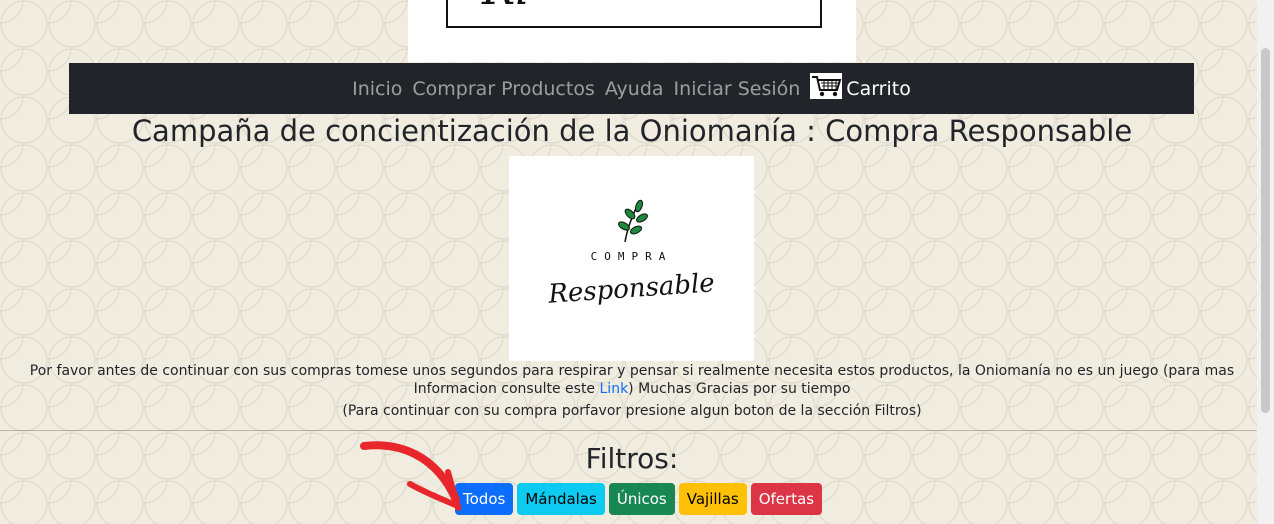 The height and width of the screenshot is (524, 1274). Describe the element at coordinates (632, 223) in the screenshot. I see `leaf-branch-icon` at that location.